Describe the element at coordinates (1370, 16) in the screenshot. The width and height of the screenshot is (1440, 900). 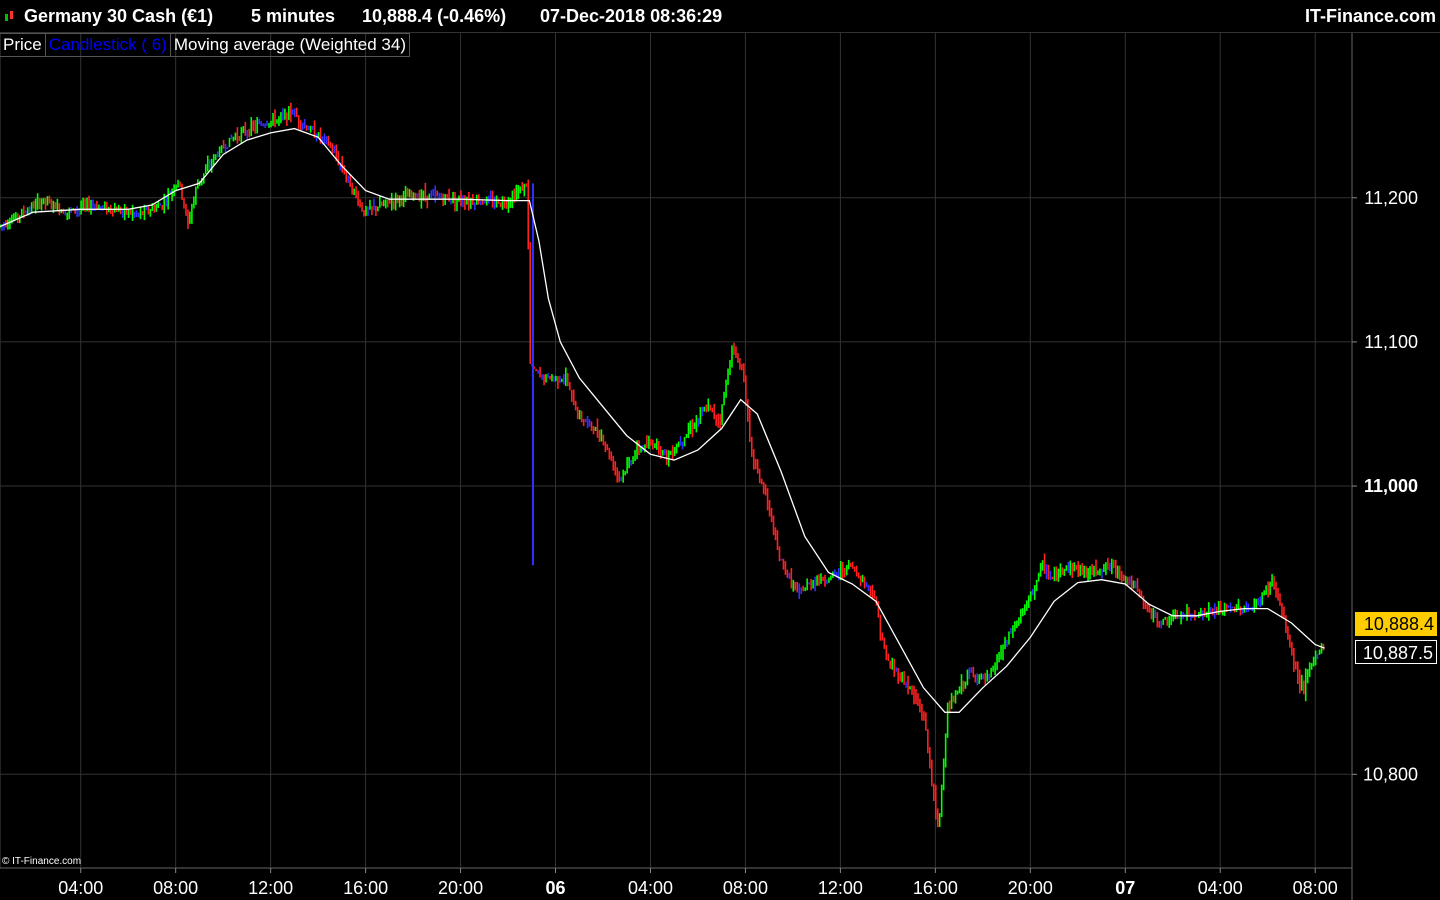
I see `brand-name: IT-Finance.com` at that location.